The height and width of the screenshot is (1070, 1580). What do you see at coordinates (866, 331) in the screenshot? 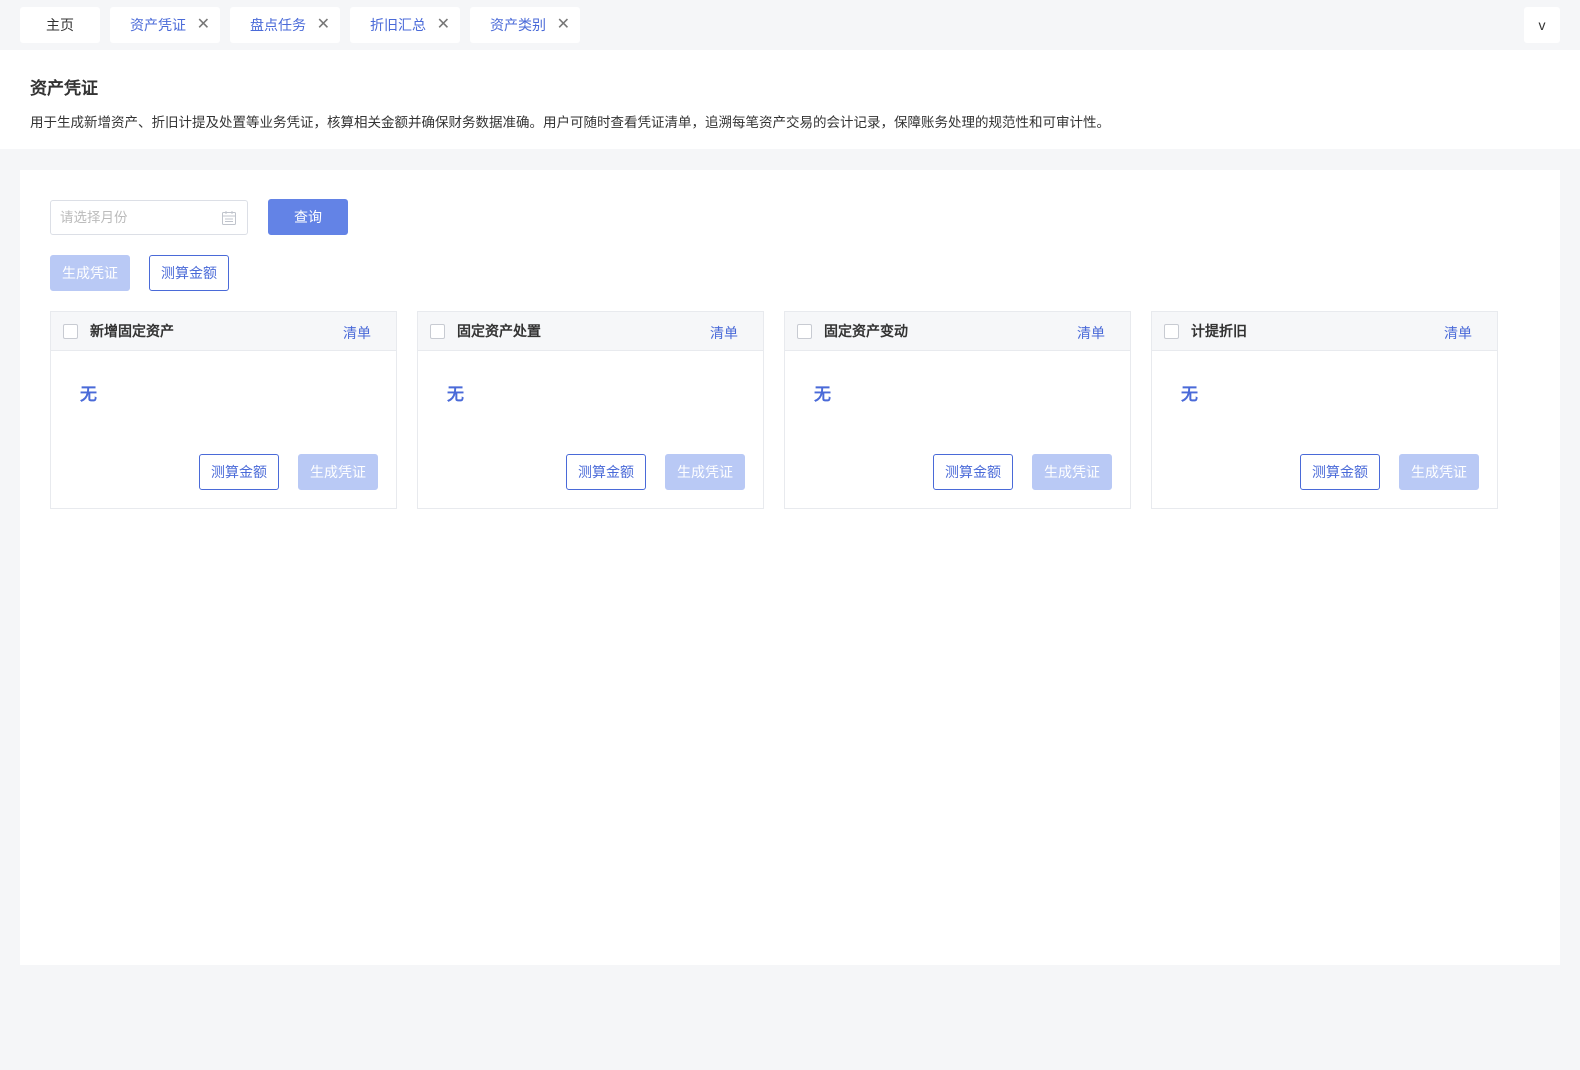
I see `panel-title: 固定资产变动` at bounding box center [866, 331].